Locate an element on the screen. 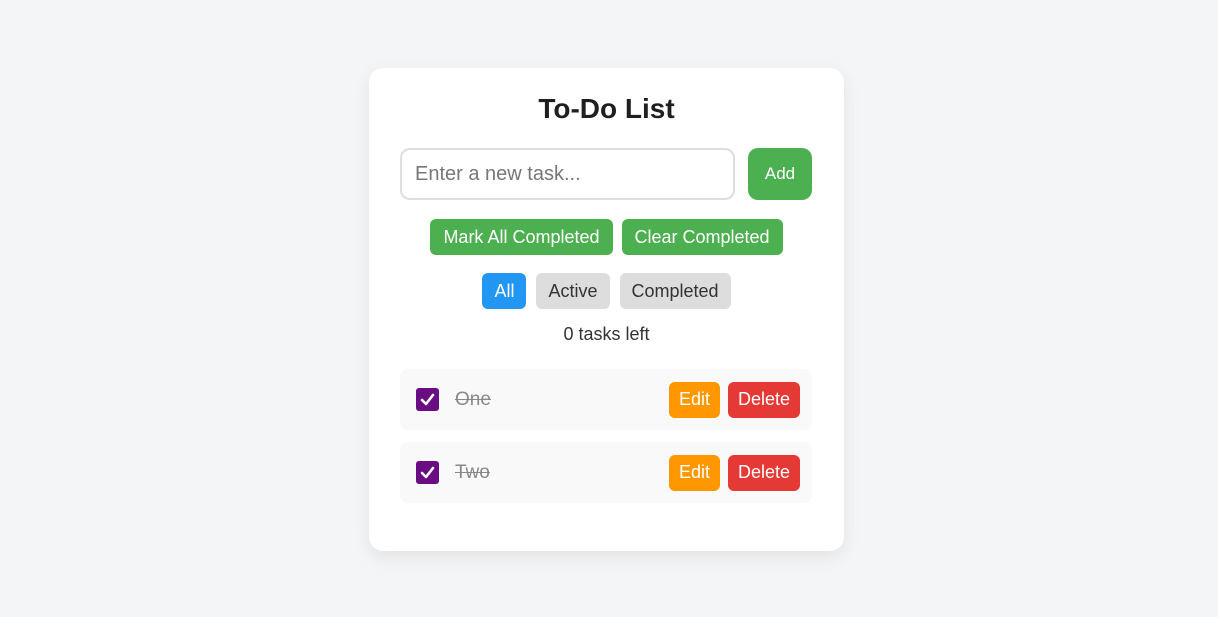 The height and width of the screenshot is (617, 1218). tasks-left-counter: 0 tasks left is located at coordinates (606, 334).